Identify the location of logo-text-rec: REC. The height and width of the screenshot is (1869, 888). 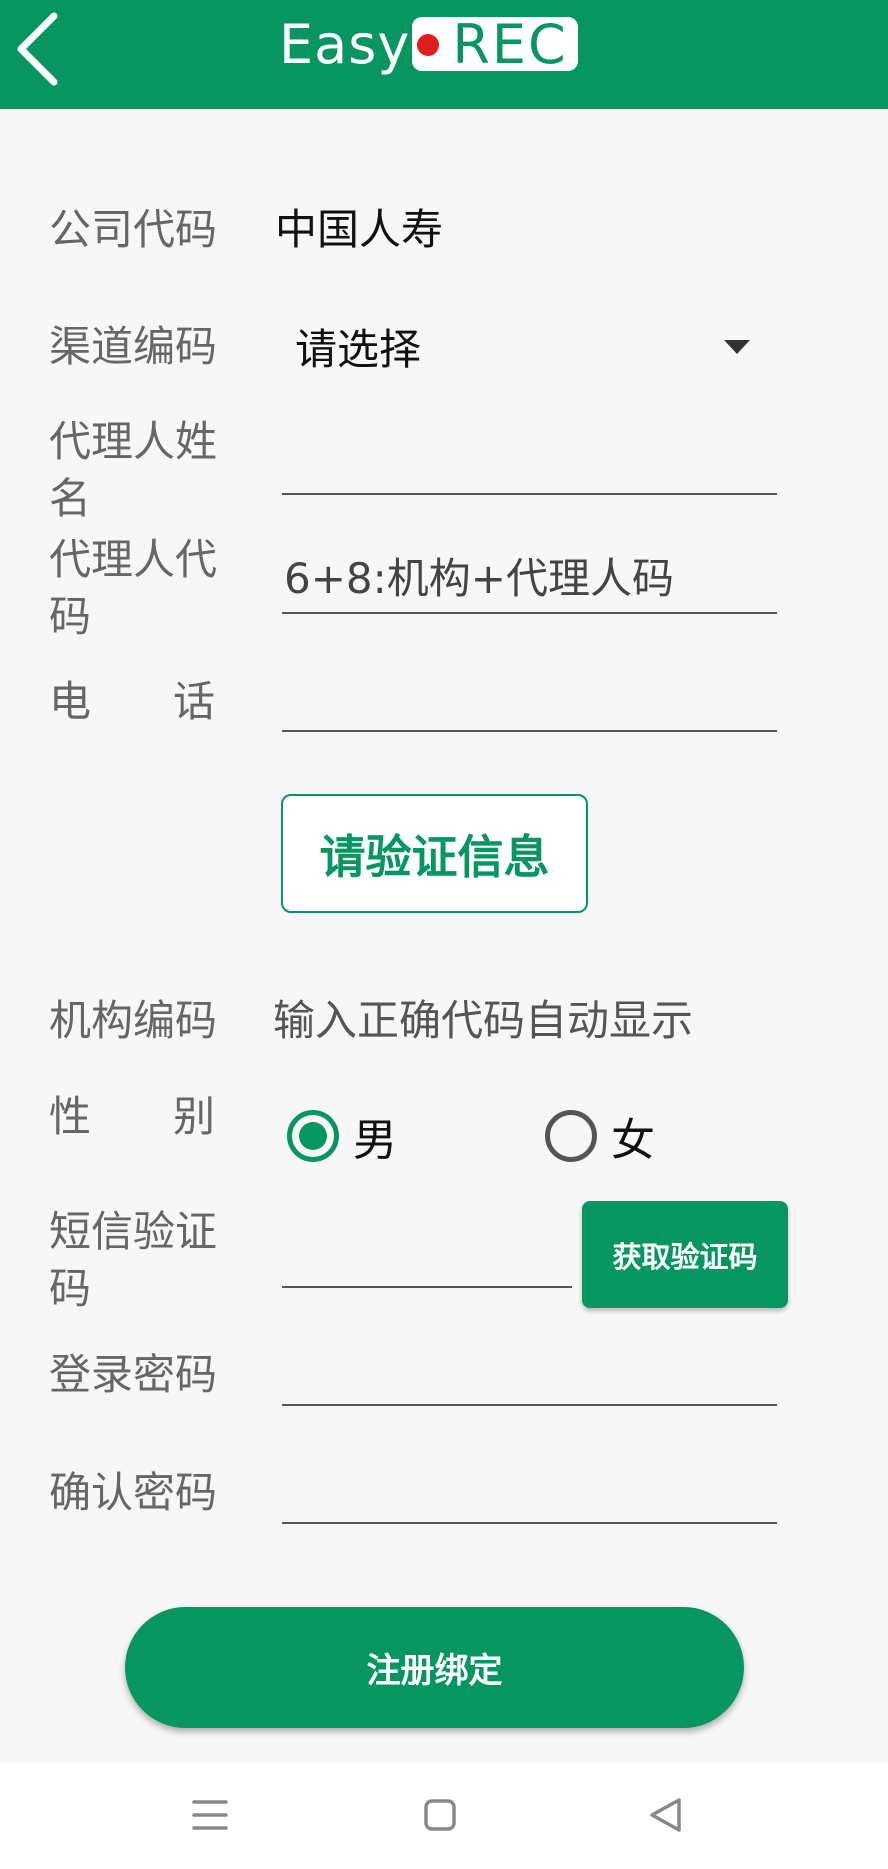
(510, 44).